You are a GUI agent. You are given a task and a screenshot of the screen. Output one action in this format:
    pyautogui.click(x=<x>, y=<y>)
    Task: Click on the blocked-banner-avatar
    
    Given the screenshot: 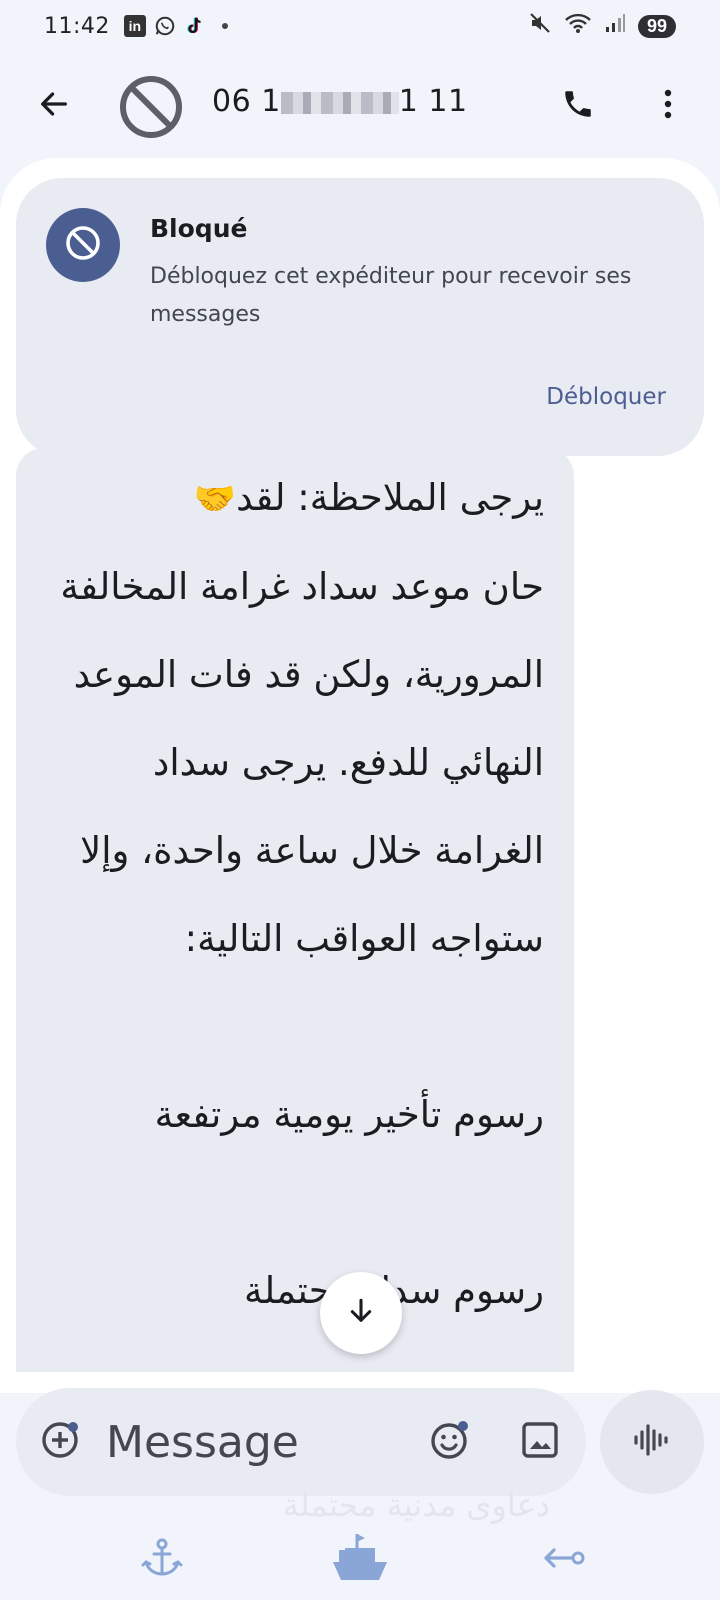 What is the action you would take?
    pyautogui.click(x=83, y=245)
    